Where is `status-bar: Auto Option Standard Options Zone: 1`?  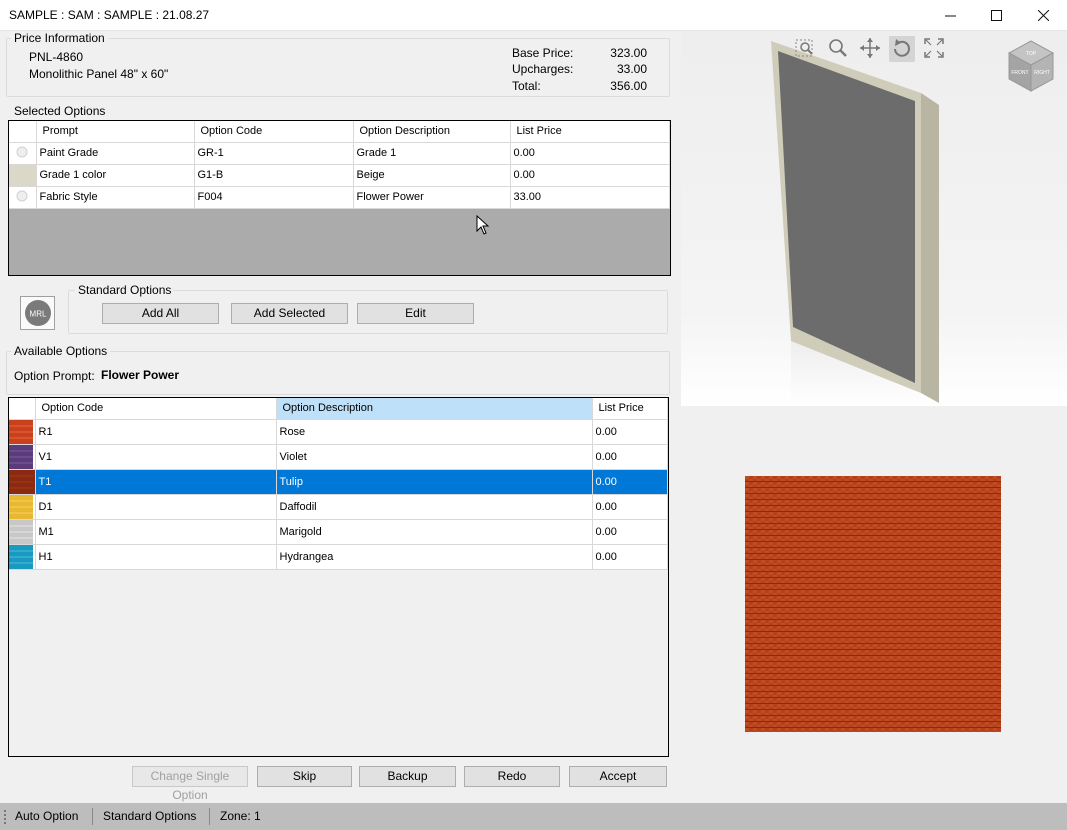 status-bar: Auto Option Standard Options Zone: 1 is located at coordinates (533, 816).